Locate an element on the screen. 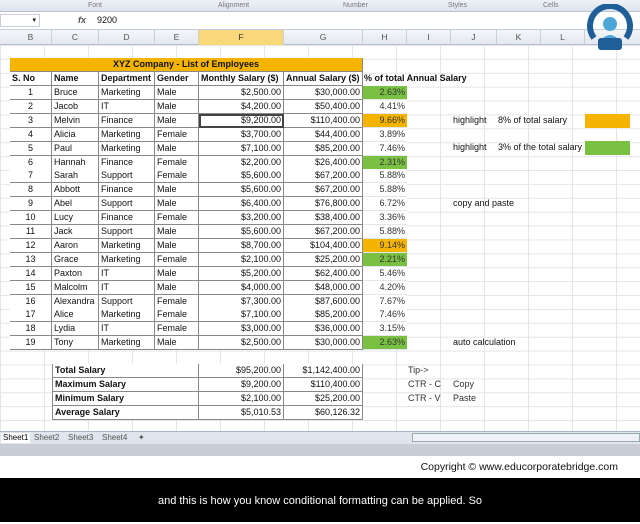 This screenshot has height=524, width=640. sheet-tab-4: Sheet4 is located at coordinates (114, 438).